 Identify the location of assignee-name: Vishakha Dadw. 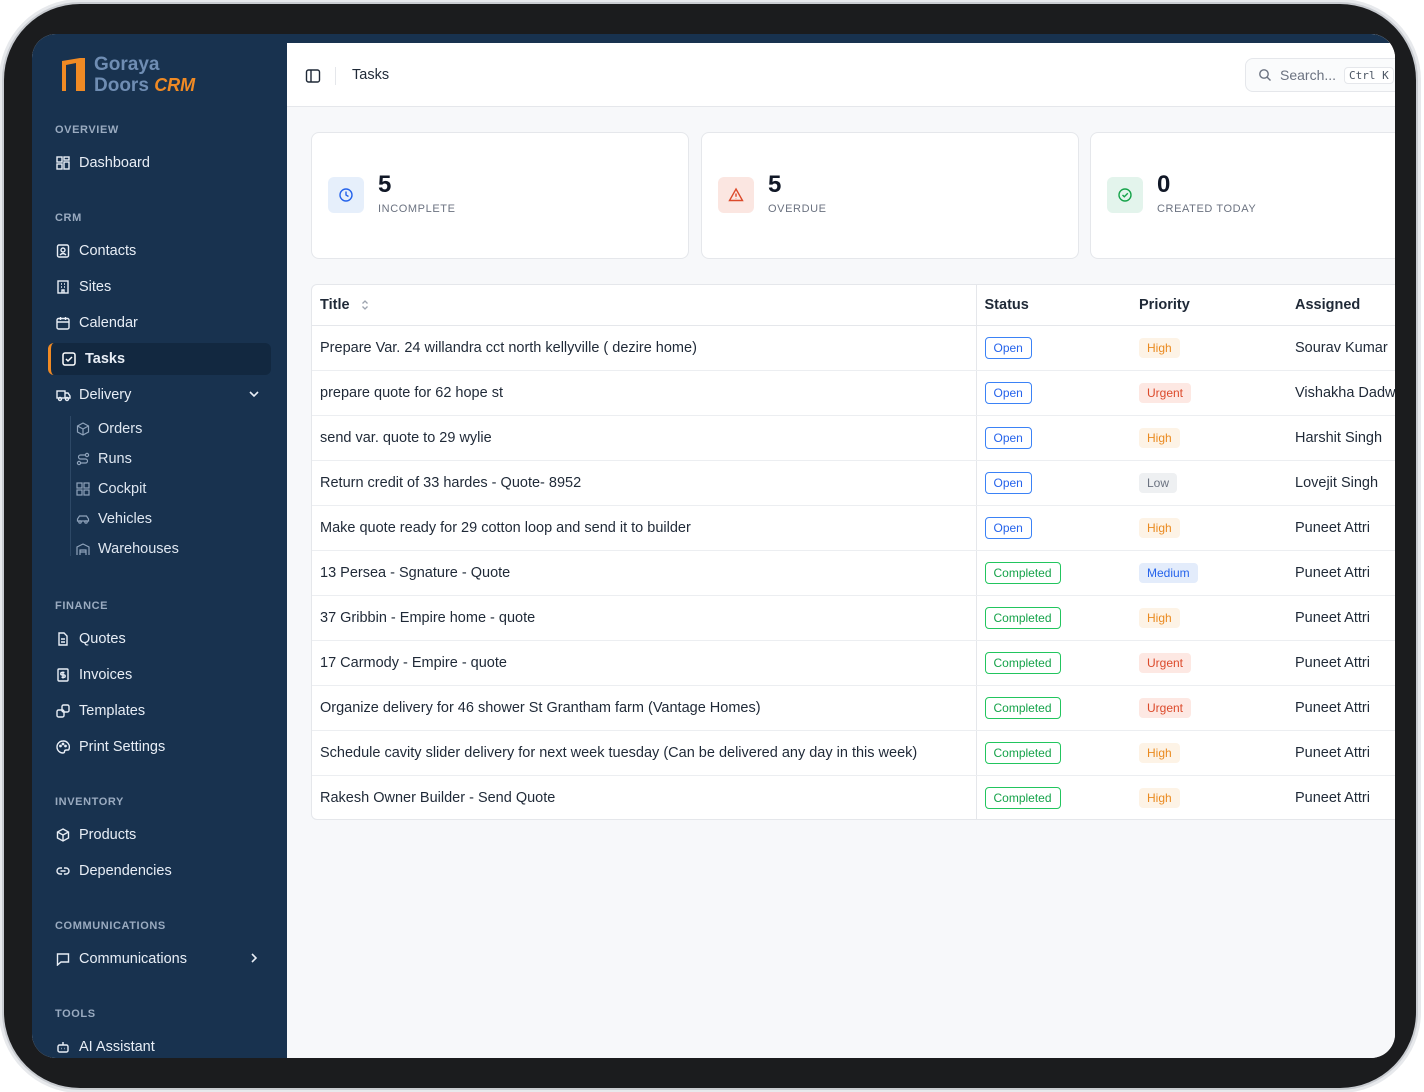
(1341, 393).